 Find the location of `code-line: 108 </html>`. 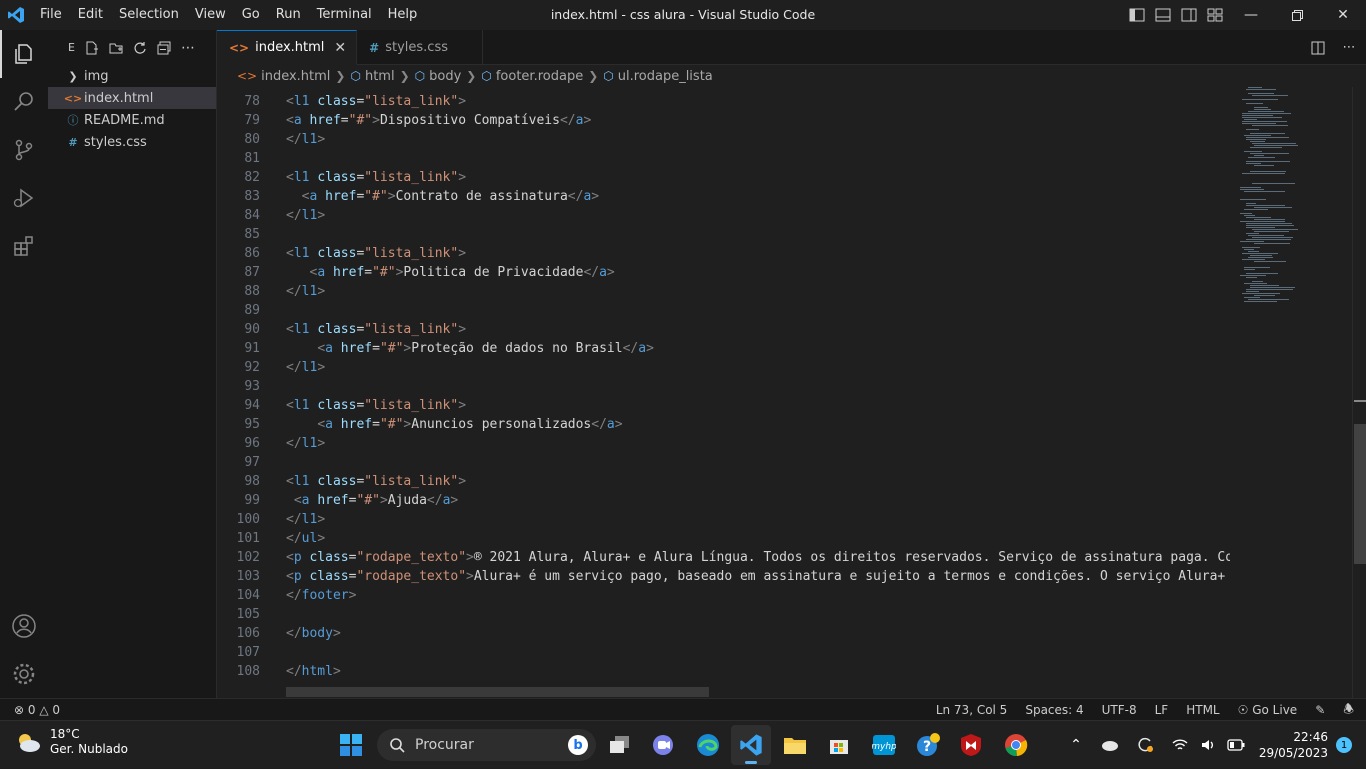

code-line: 108 </html> is located at coordinates (723, 671).